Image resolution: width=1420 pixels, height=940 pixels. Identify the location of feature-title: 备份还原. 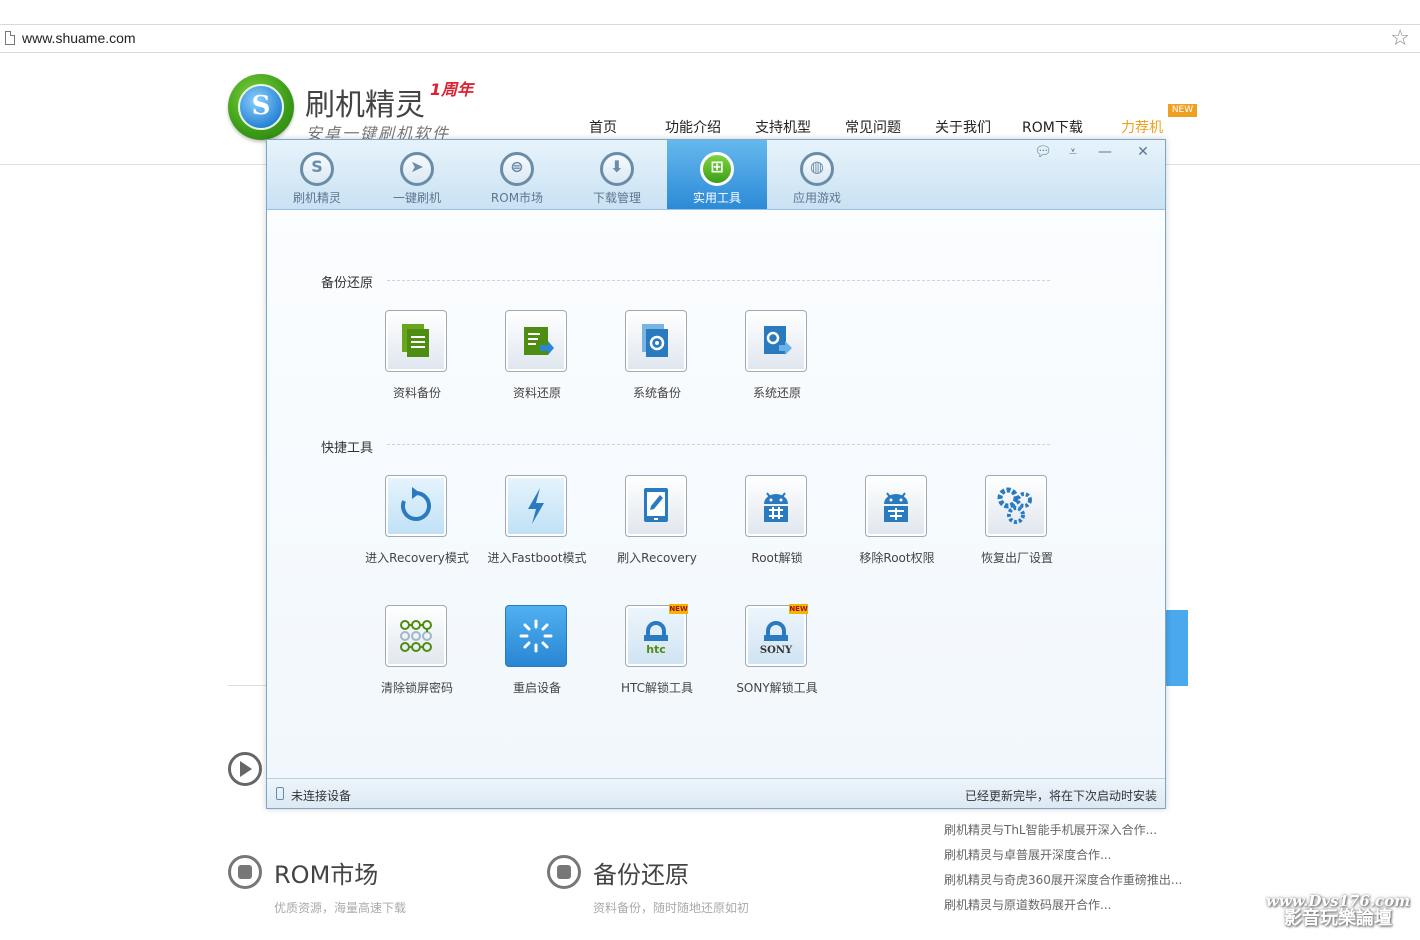
(641, 875).